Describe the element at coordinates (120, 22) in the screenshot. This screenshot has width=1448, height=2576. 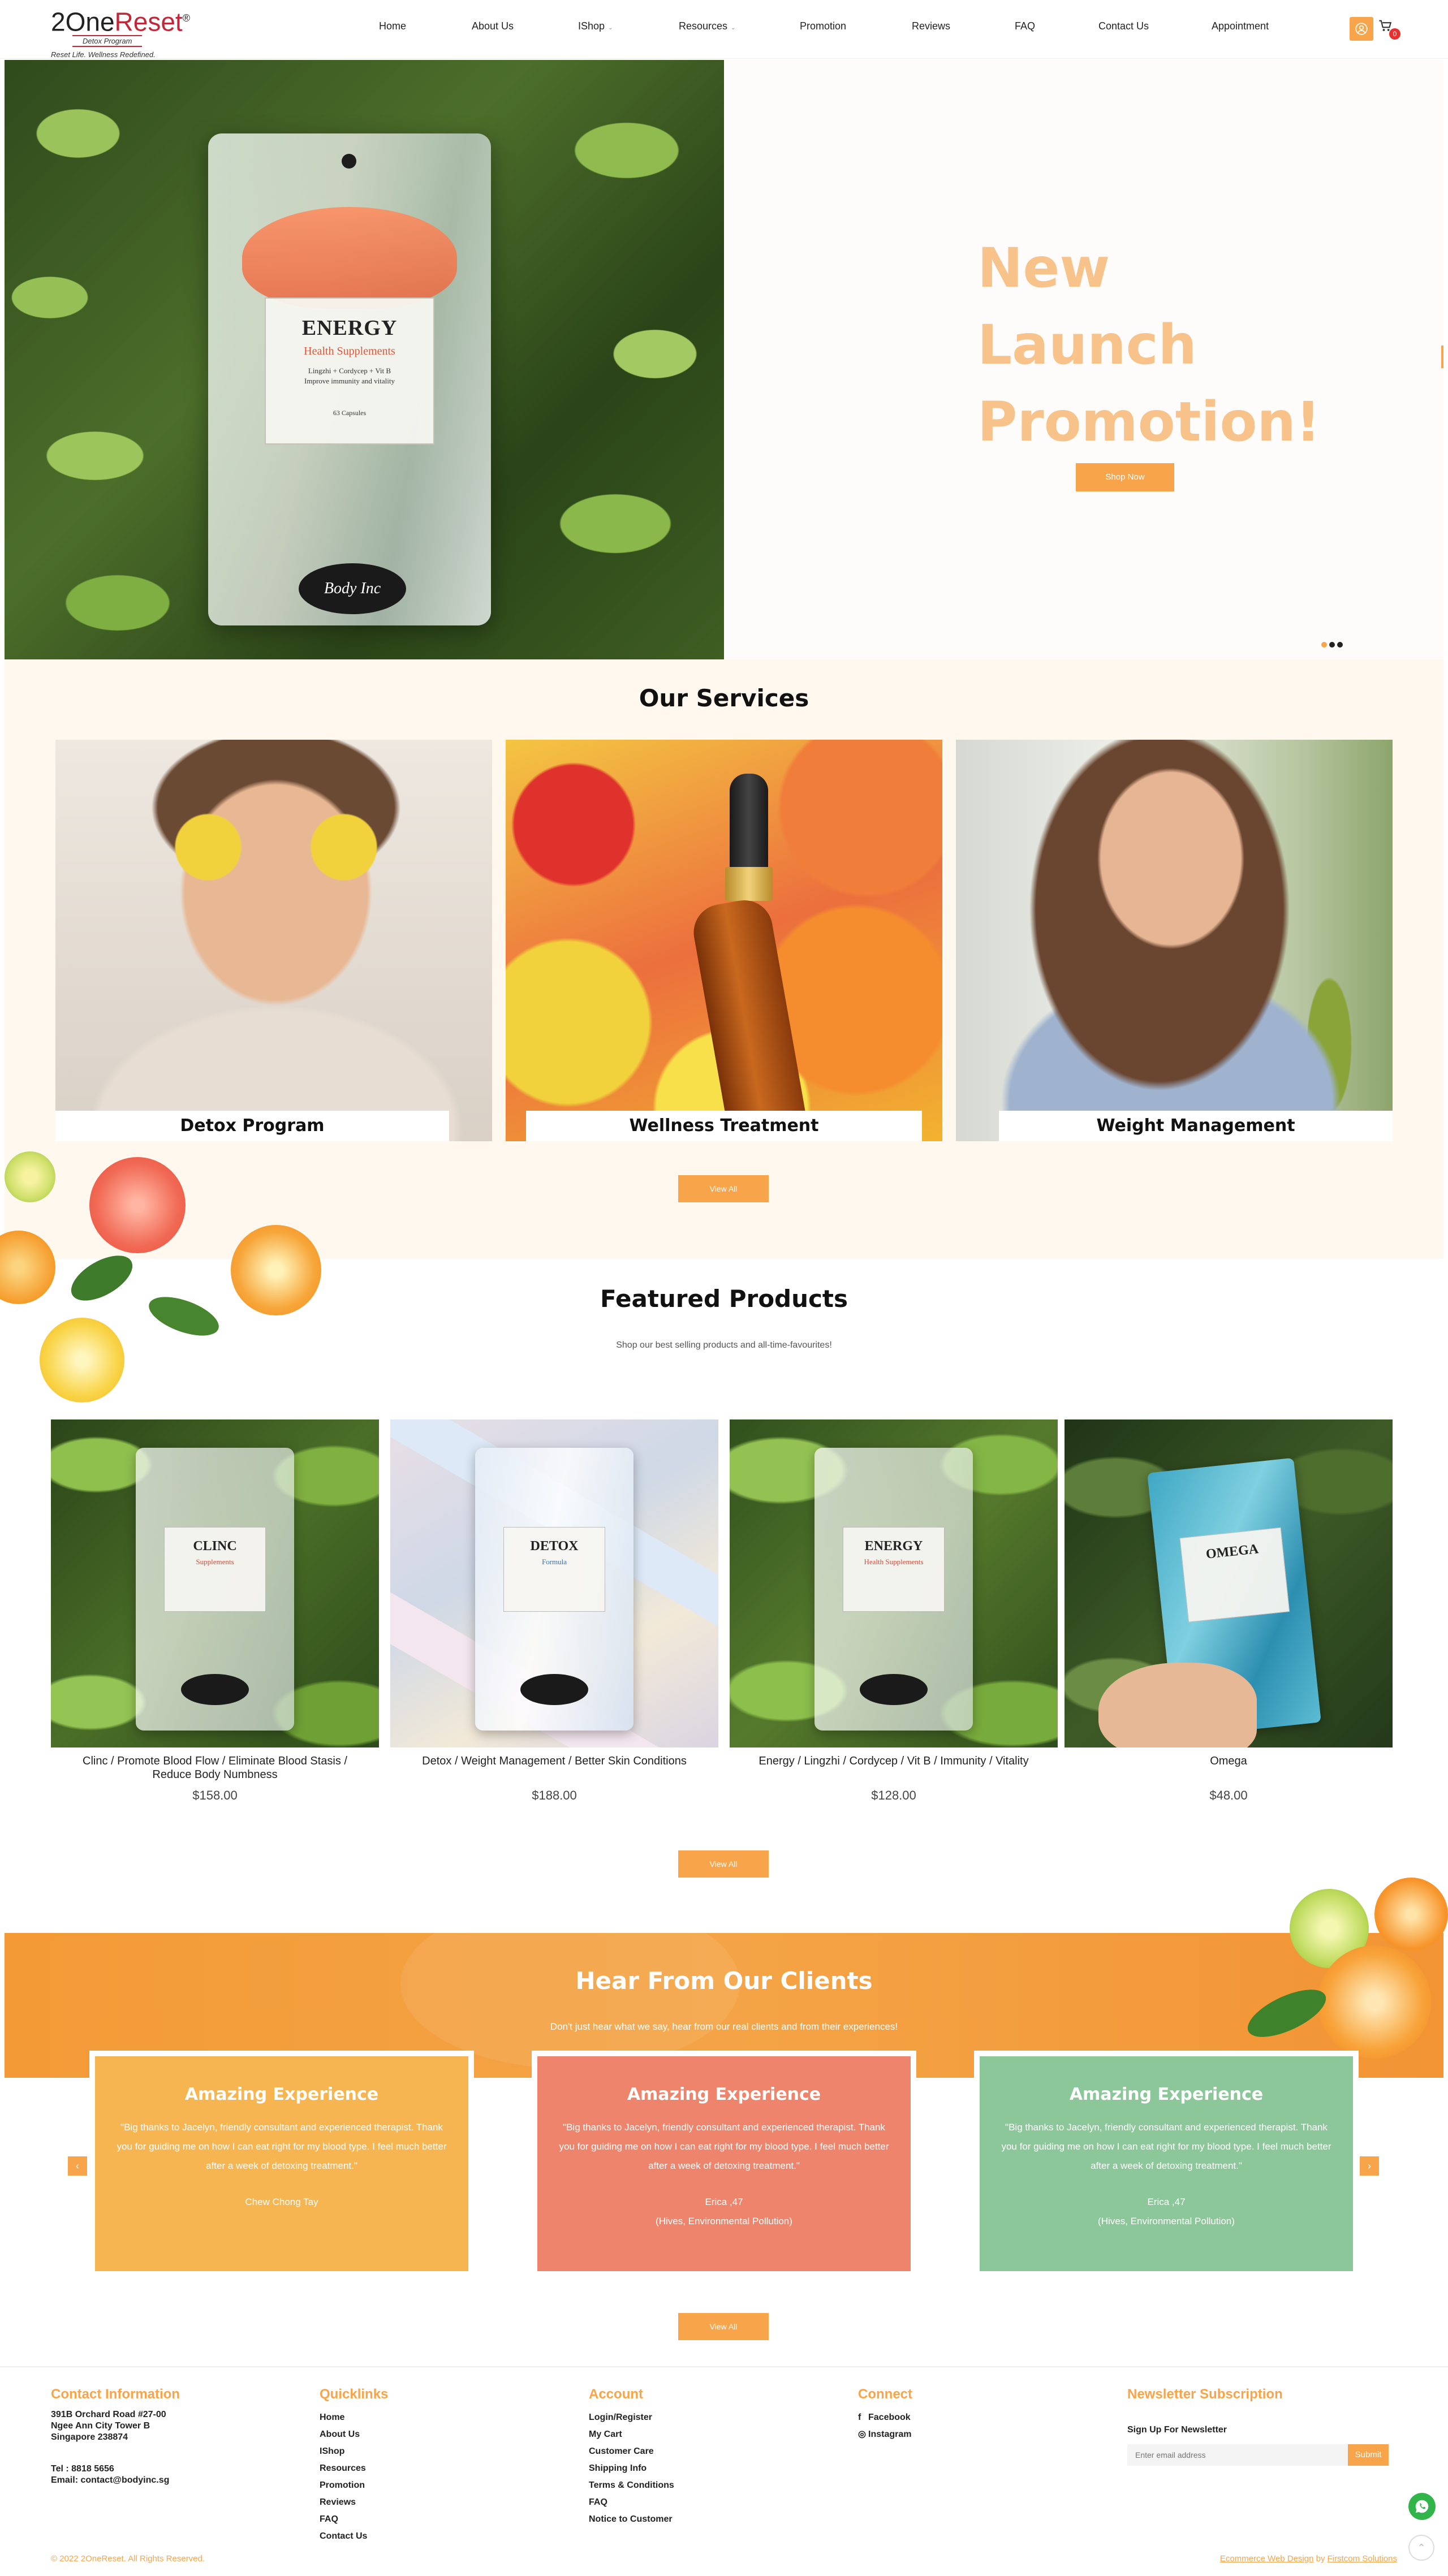
I see `logo-wordmark: 2OneReset®` at that location.